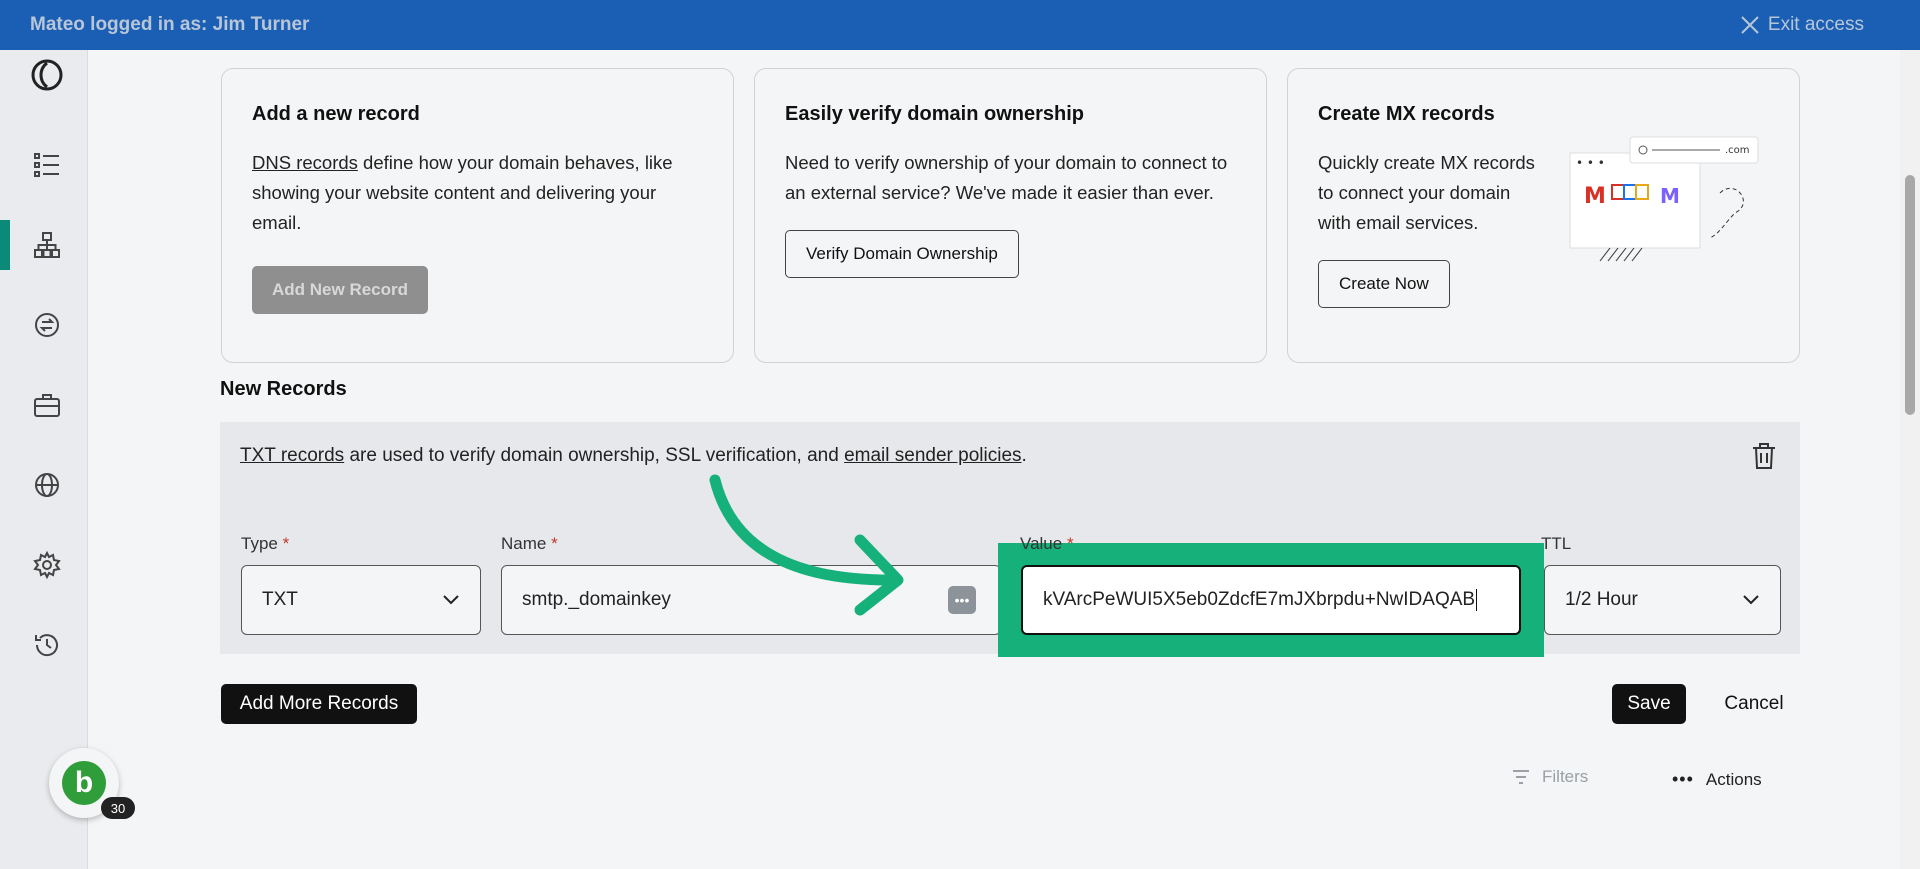  I want to click on list-icon, so click(47, 165).